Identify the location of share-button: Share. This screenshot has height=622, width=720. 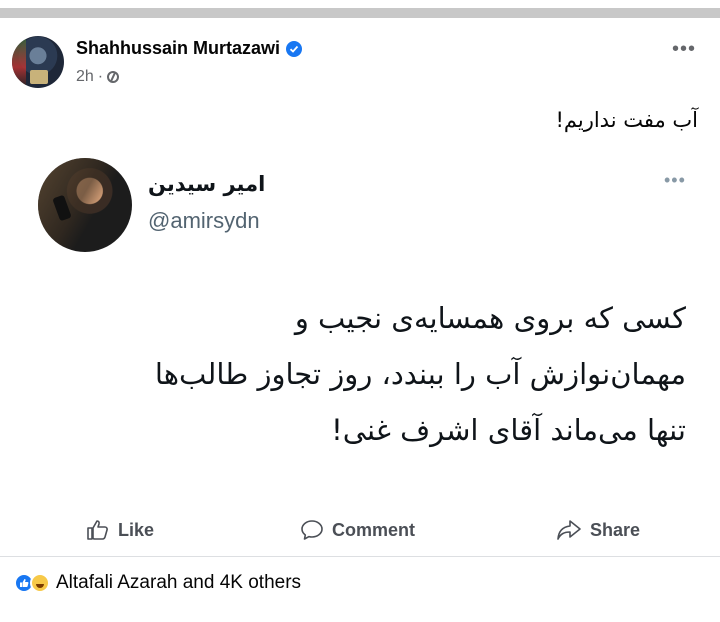
(598, 530).